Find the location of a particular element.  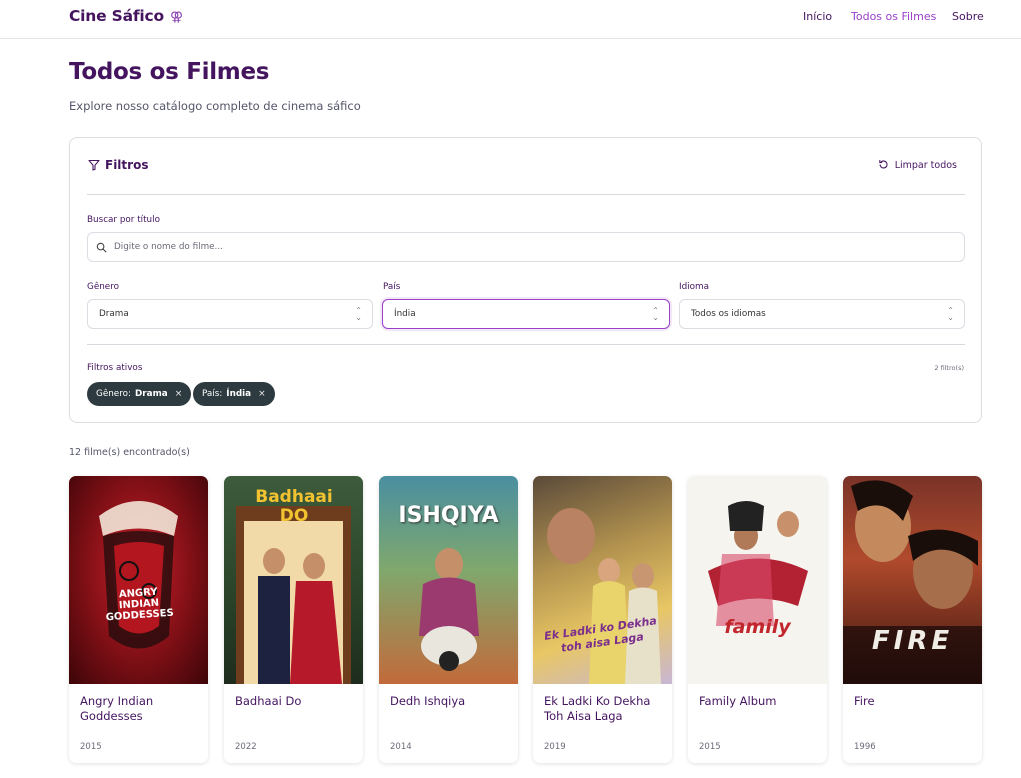

search-icon is located at coordinates (101, 247).